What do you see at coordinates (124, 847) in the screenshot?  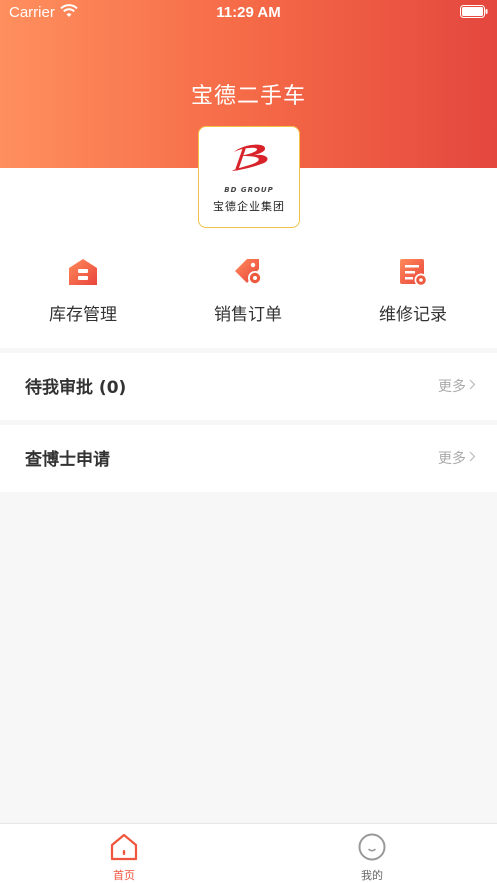 I see `home-icon` at bounding box center [124, 847].